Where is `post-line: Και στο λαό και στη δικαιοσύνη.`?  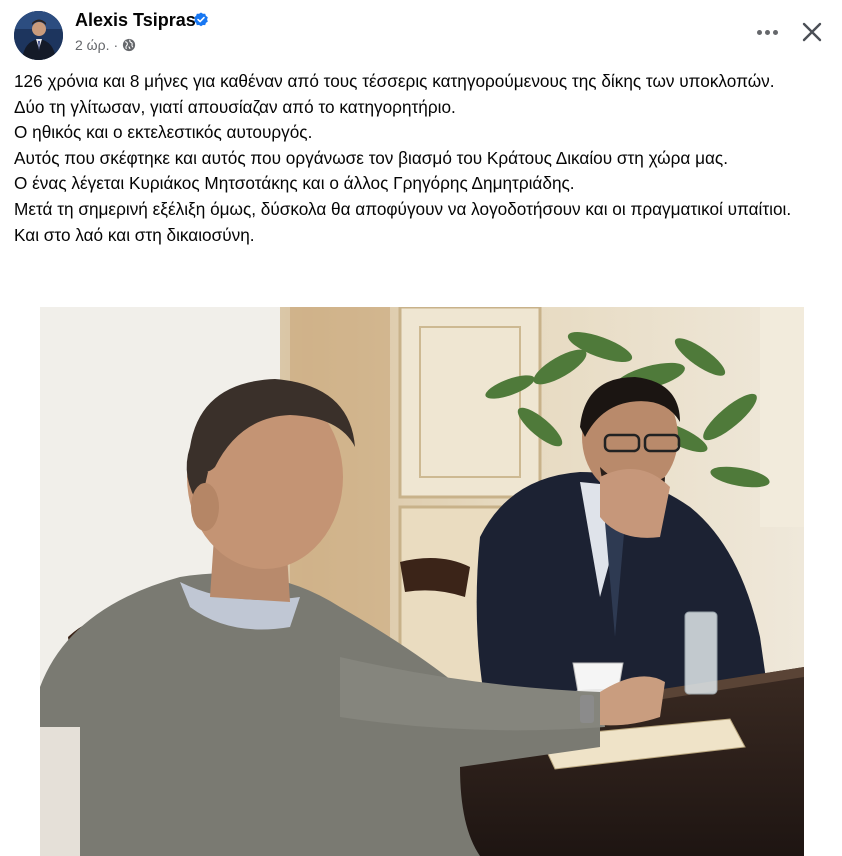 post-line: Και στο λαό και στη δικαιοσύνη. is located at coordinates (134, 234).